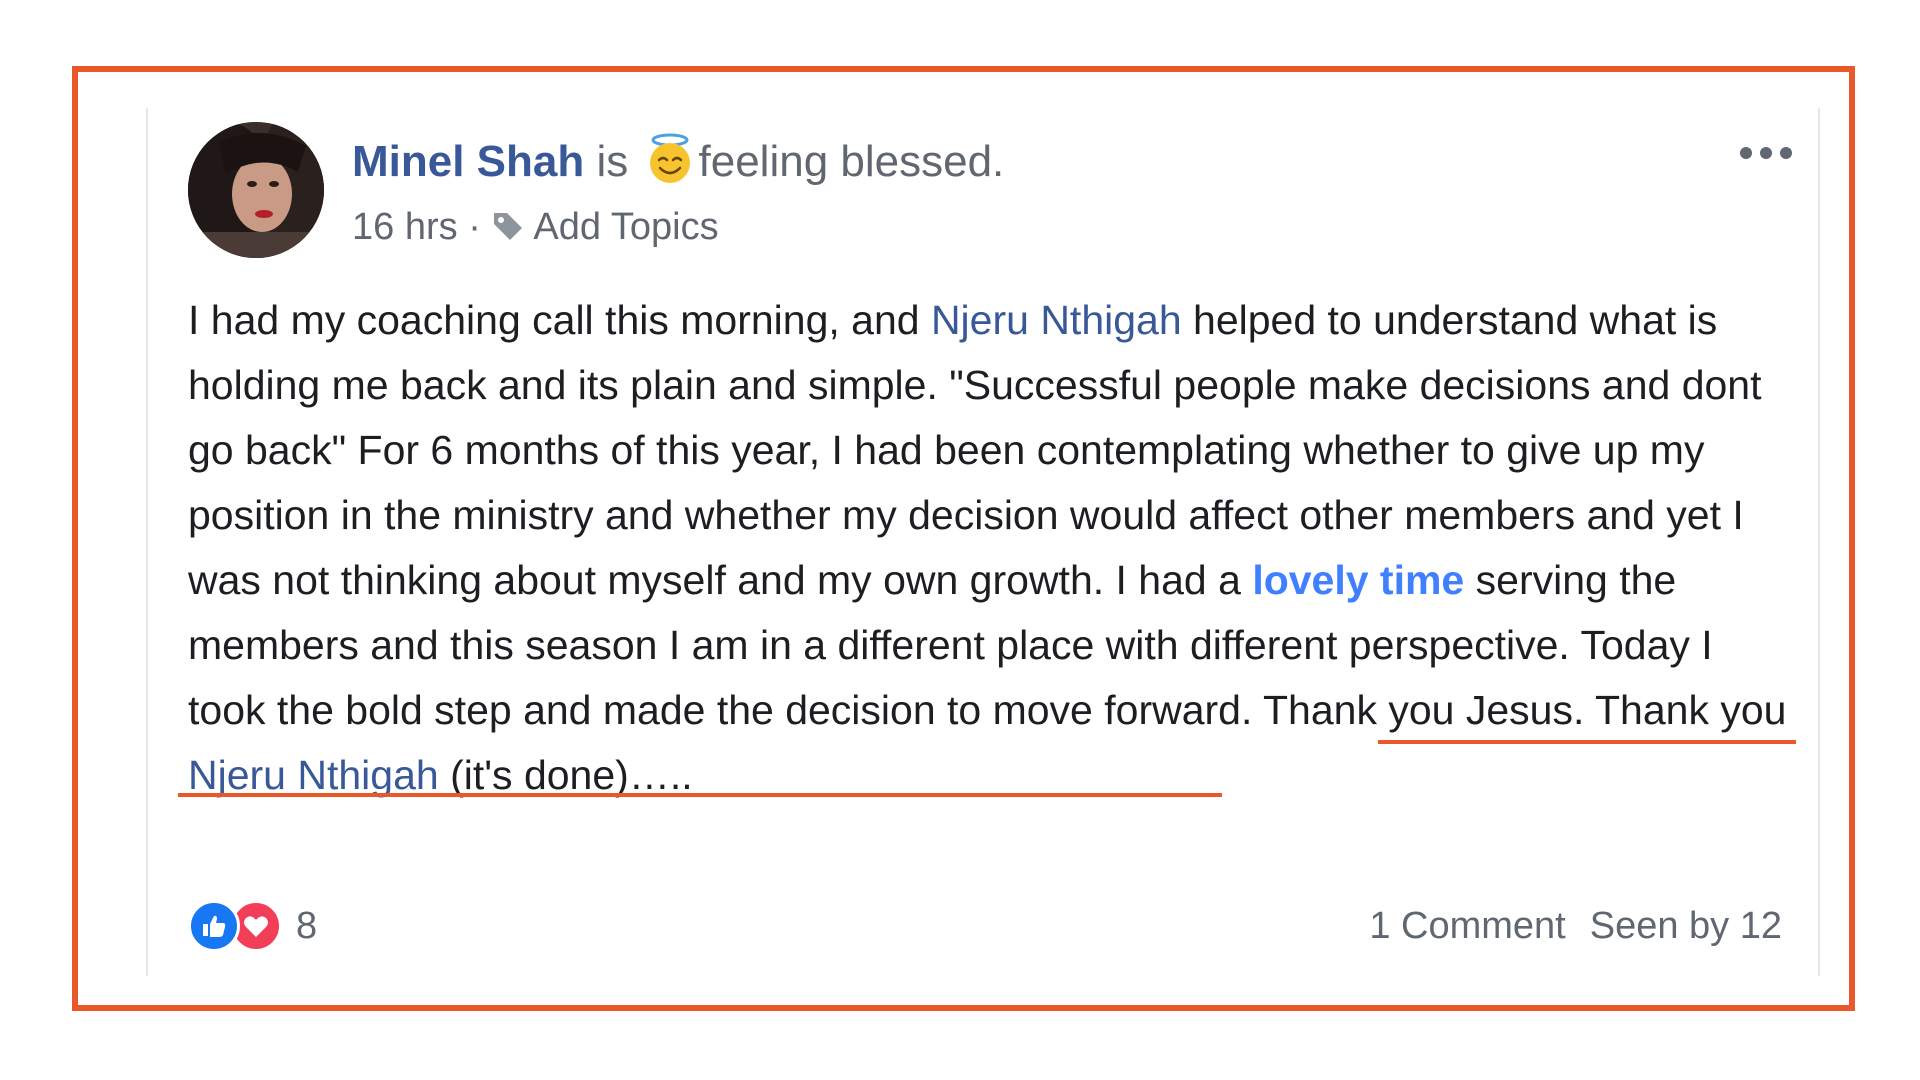 The image size is (1920, 1080). I want to click on feeling-text: feeling blessed., so click(851, 161).